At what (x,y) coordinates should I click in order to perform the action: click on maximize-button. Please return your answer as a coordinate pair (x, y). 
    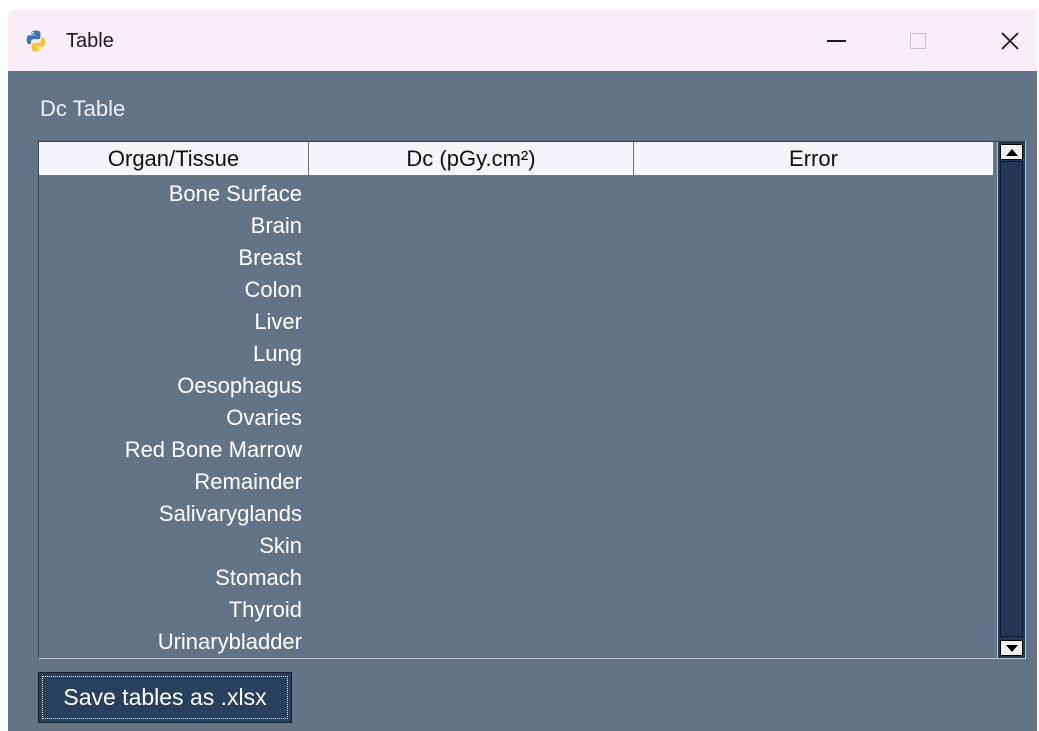
    Looking at the image, I should click on (918, 40).